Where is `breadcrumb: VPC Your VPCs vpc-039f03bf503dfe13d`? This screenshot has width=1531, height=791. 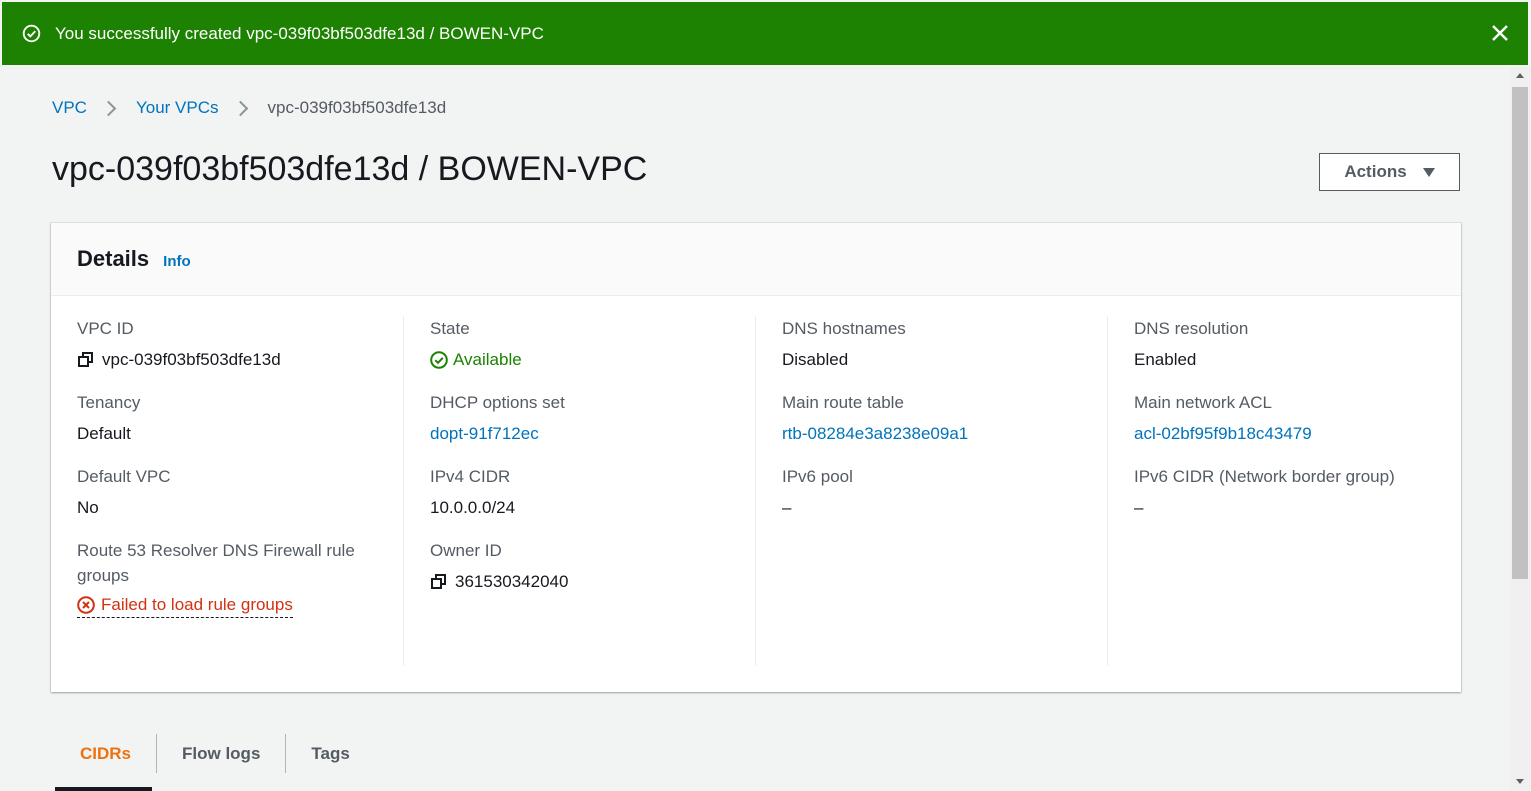
breadcrumb: VPC Your VPCs vpc-039f03bf503dfe13d is located at coordinates (249, 108).